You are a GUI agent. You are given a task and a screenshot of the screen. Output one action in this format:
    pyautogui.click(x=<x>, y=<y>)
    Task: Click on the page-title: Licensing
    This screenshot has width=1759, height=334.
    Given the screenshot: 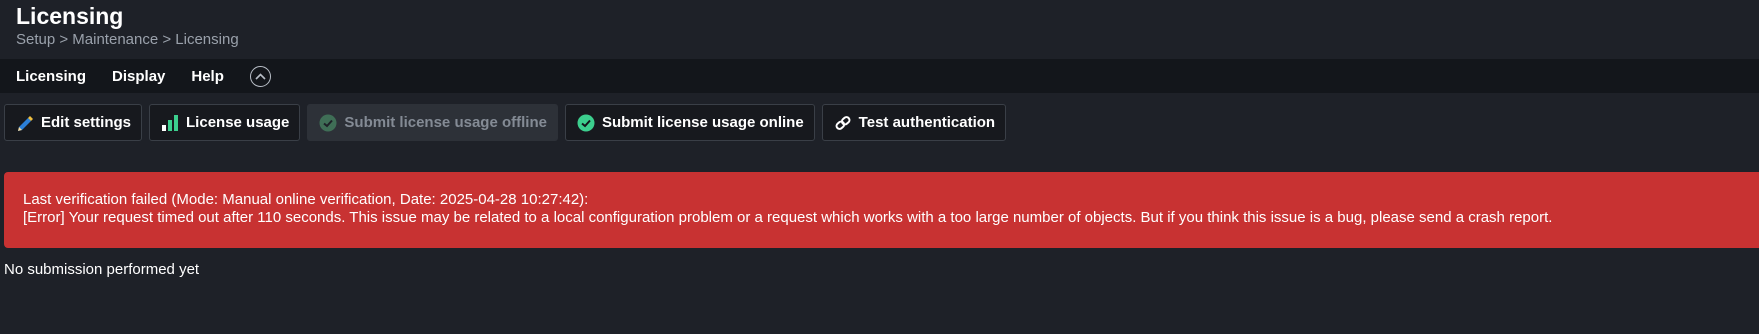 What is the action you would take?
    pyautogui.click(x=70, y=16)
    